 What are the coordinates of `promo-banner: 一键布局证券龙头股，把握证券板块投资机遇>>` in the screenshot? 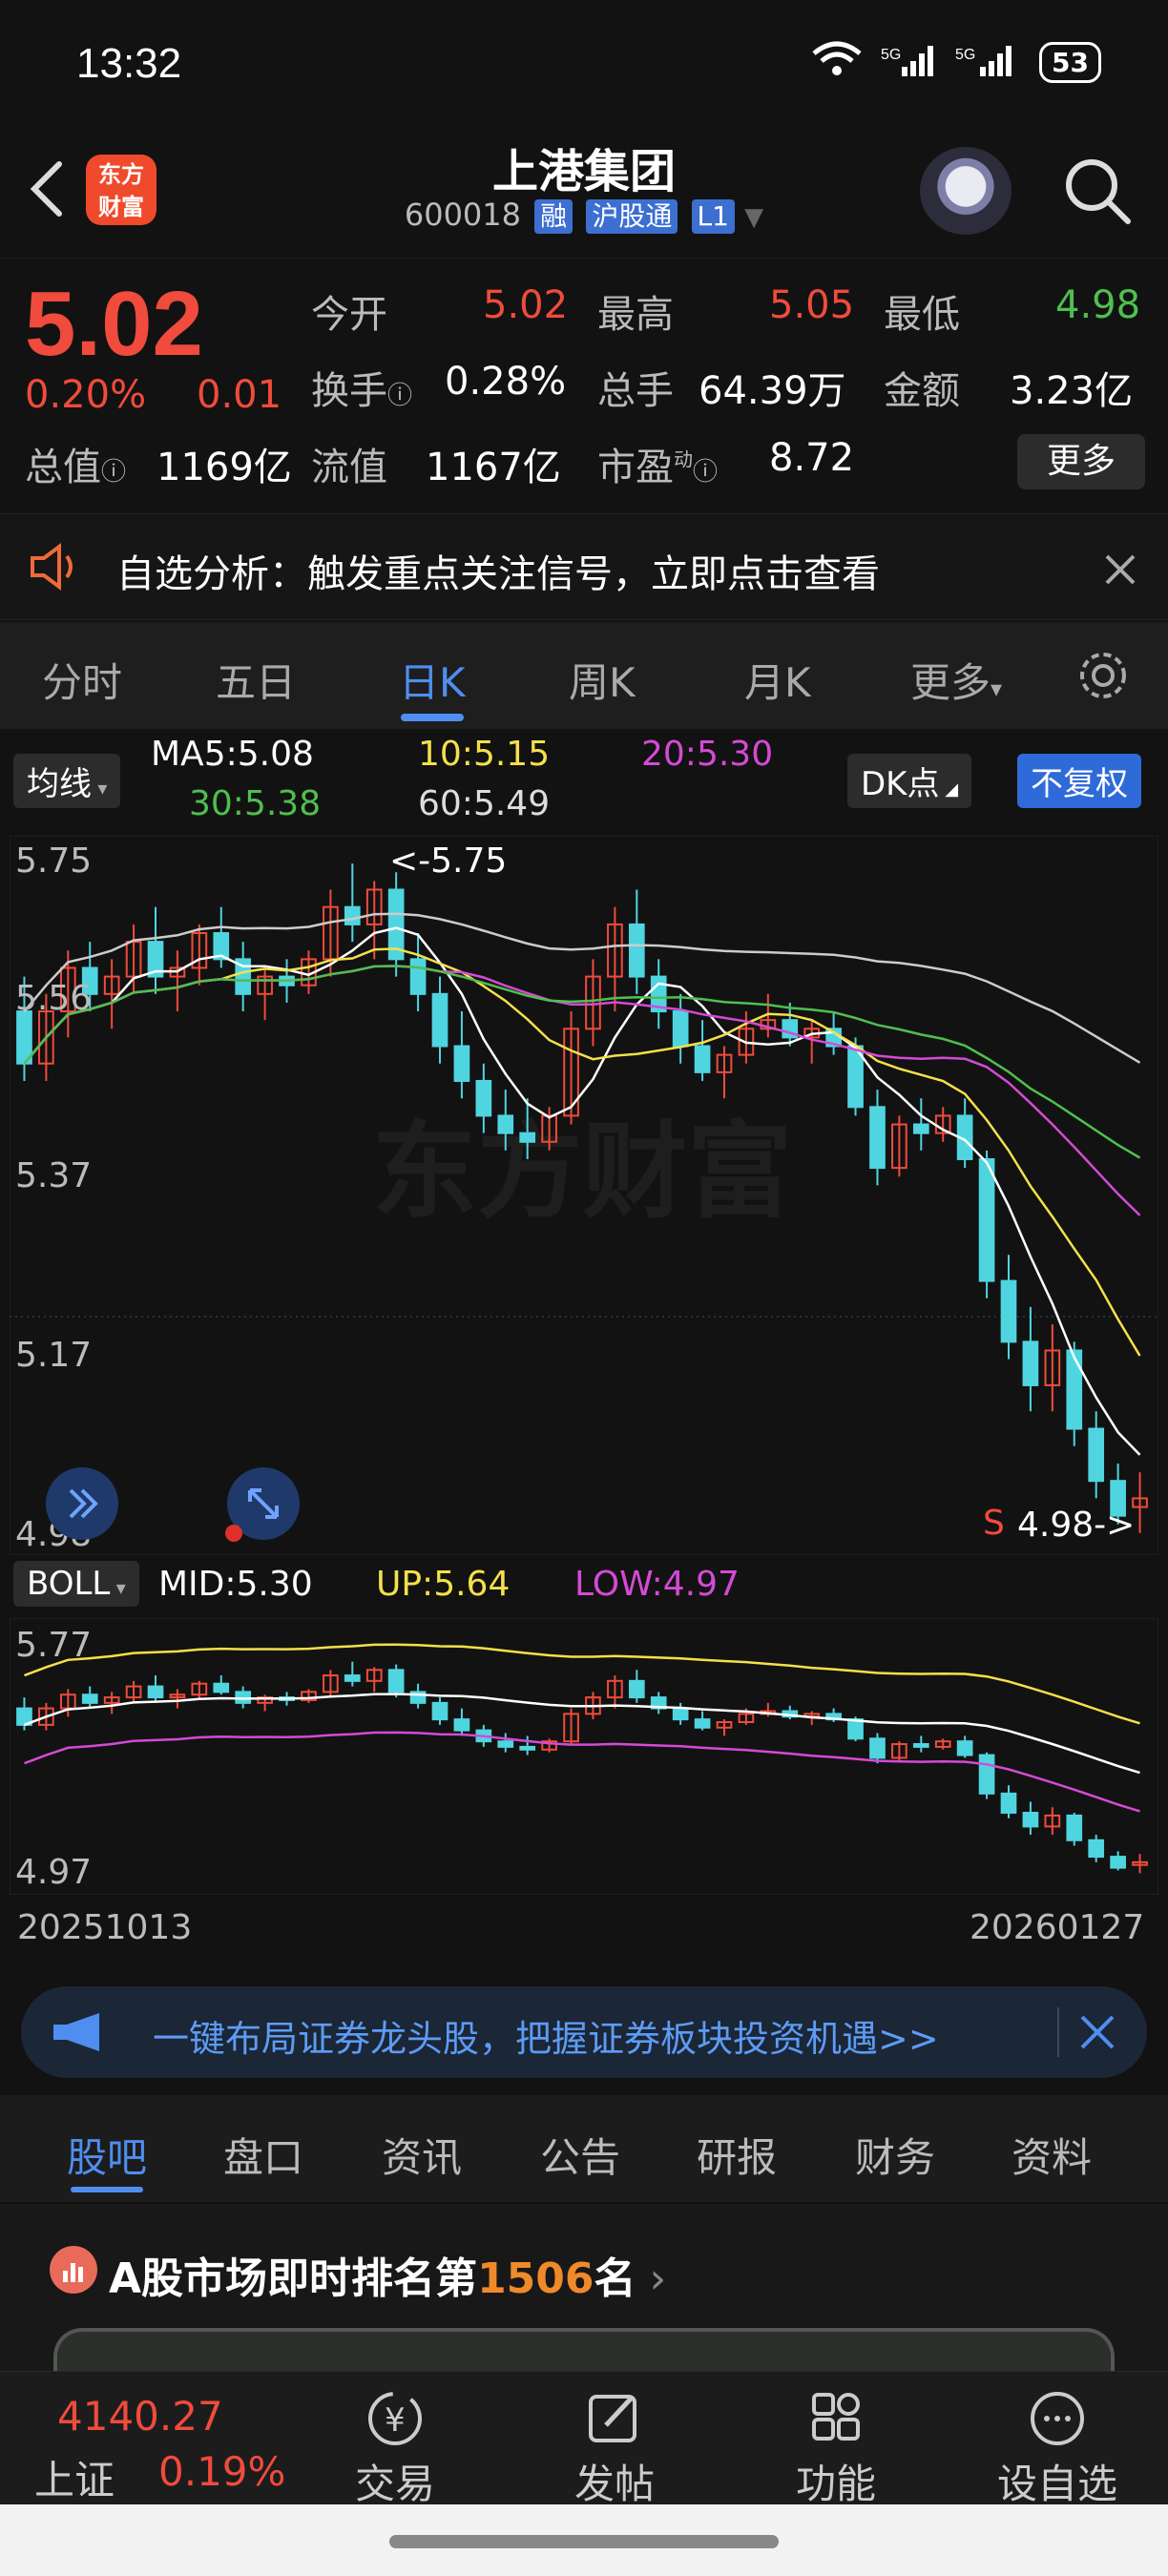 It's located at (584, 2032).